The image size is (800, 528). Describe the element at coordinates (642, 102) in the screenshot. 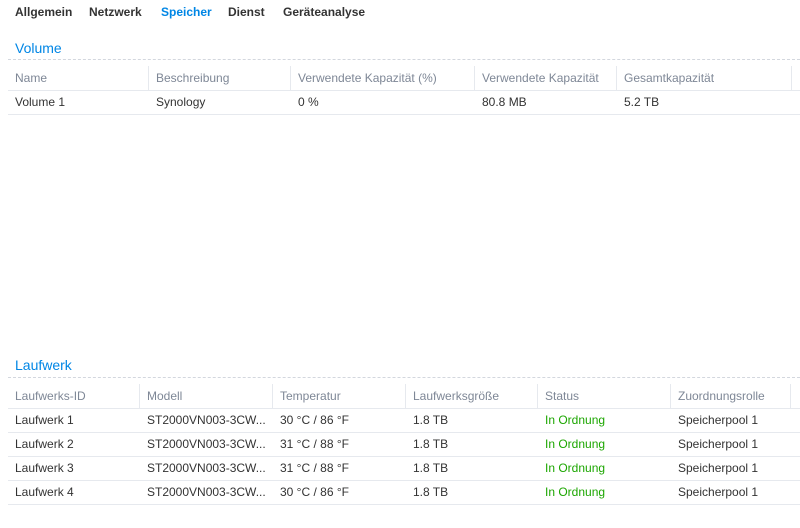

I see `volume-total-capacity: 5.2 TB` at that location.